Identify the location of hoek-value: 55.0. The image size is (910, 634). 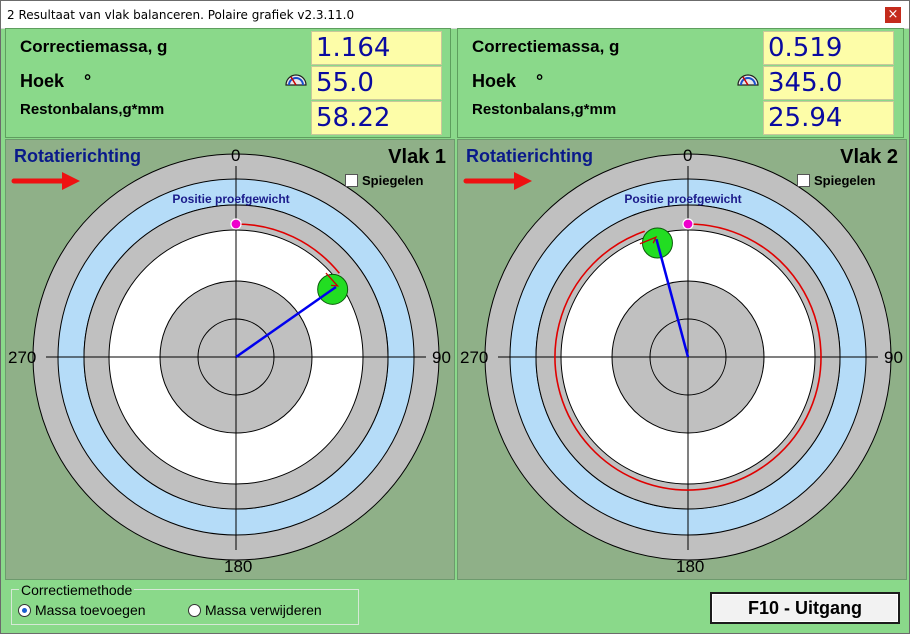
(376, 83).